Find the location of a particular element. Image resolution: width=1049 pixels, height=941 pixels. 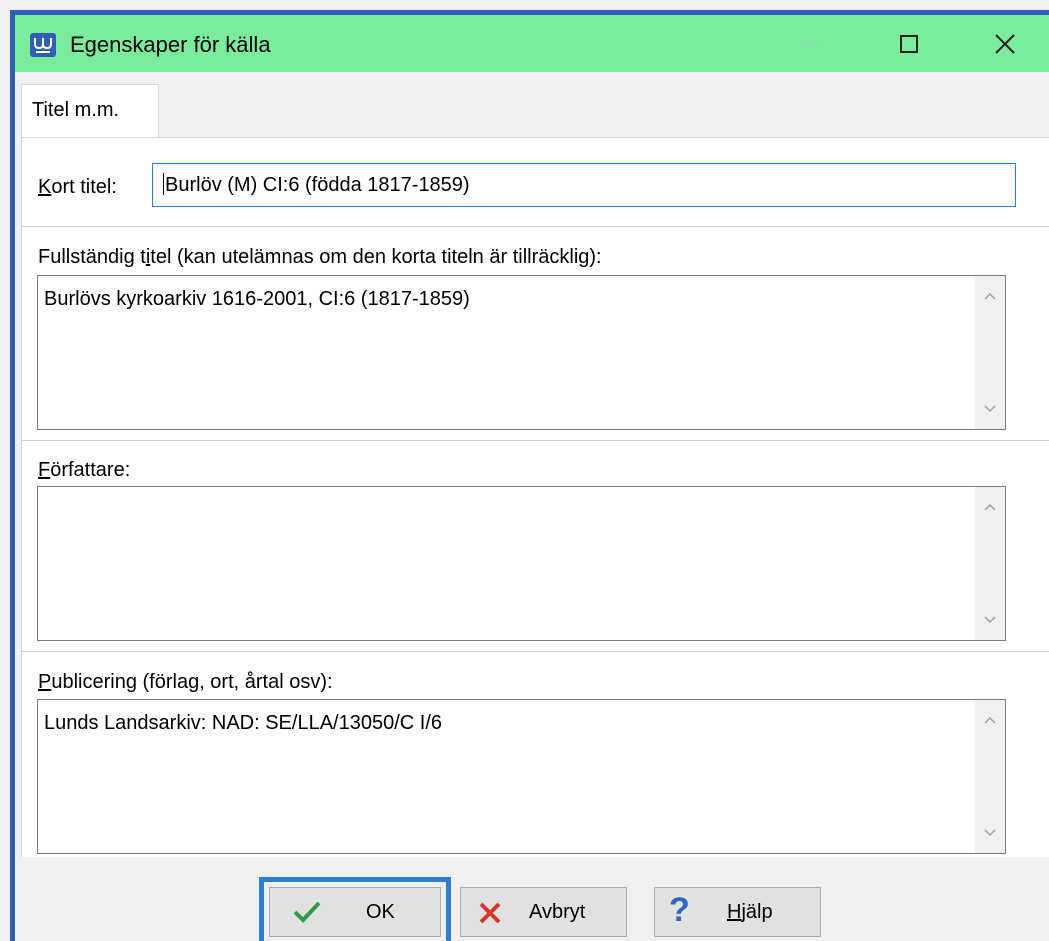

title-bar: Egenskaper för källa is located at coordinates (532, 43).